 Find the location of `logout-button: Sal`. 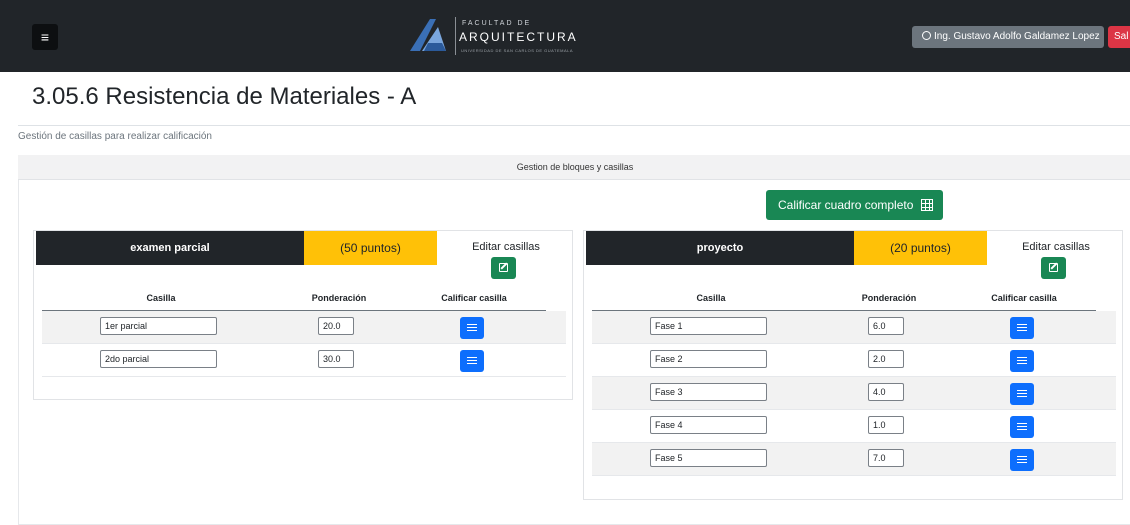

logout-button: Sal is located at coordinates (1119, 37).